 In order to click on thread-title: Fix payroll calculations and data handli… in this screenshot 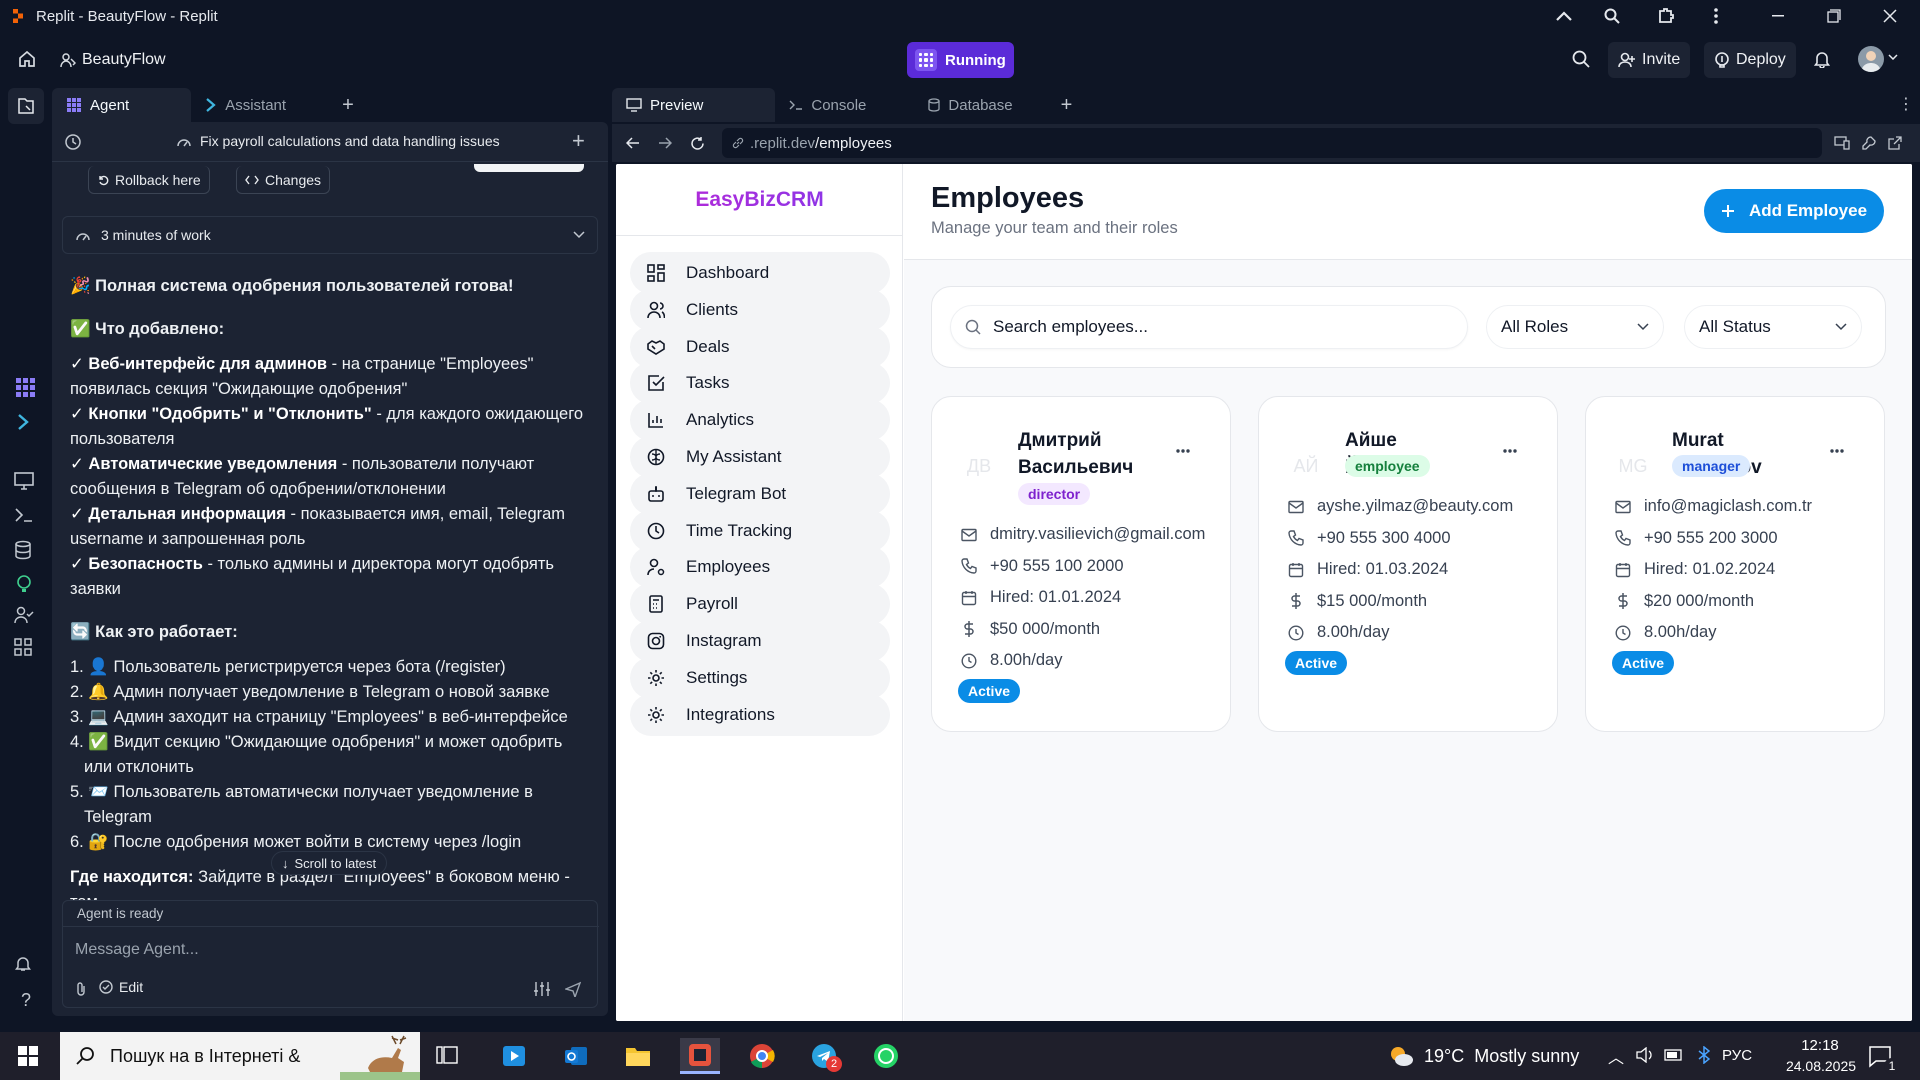, I will do `click(338, 141)`.